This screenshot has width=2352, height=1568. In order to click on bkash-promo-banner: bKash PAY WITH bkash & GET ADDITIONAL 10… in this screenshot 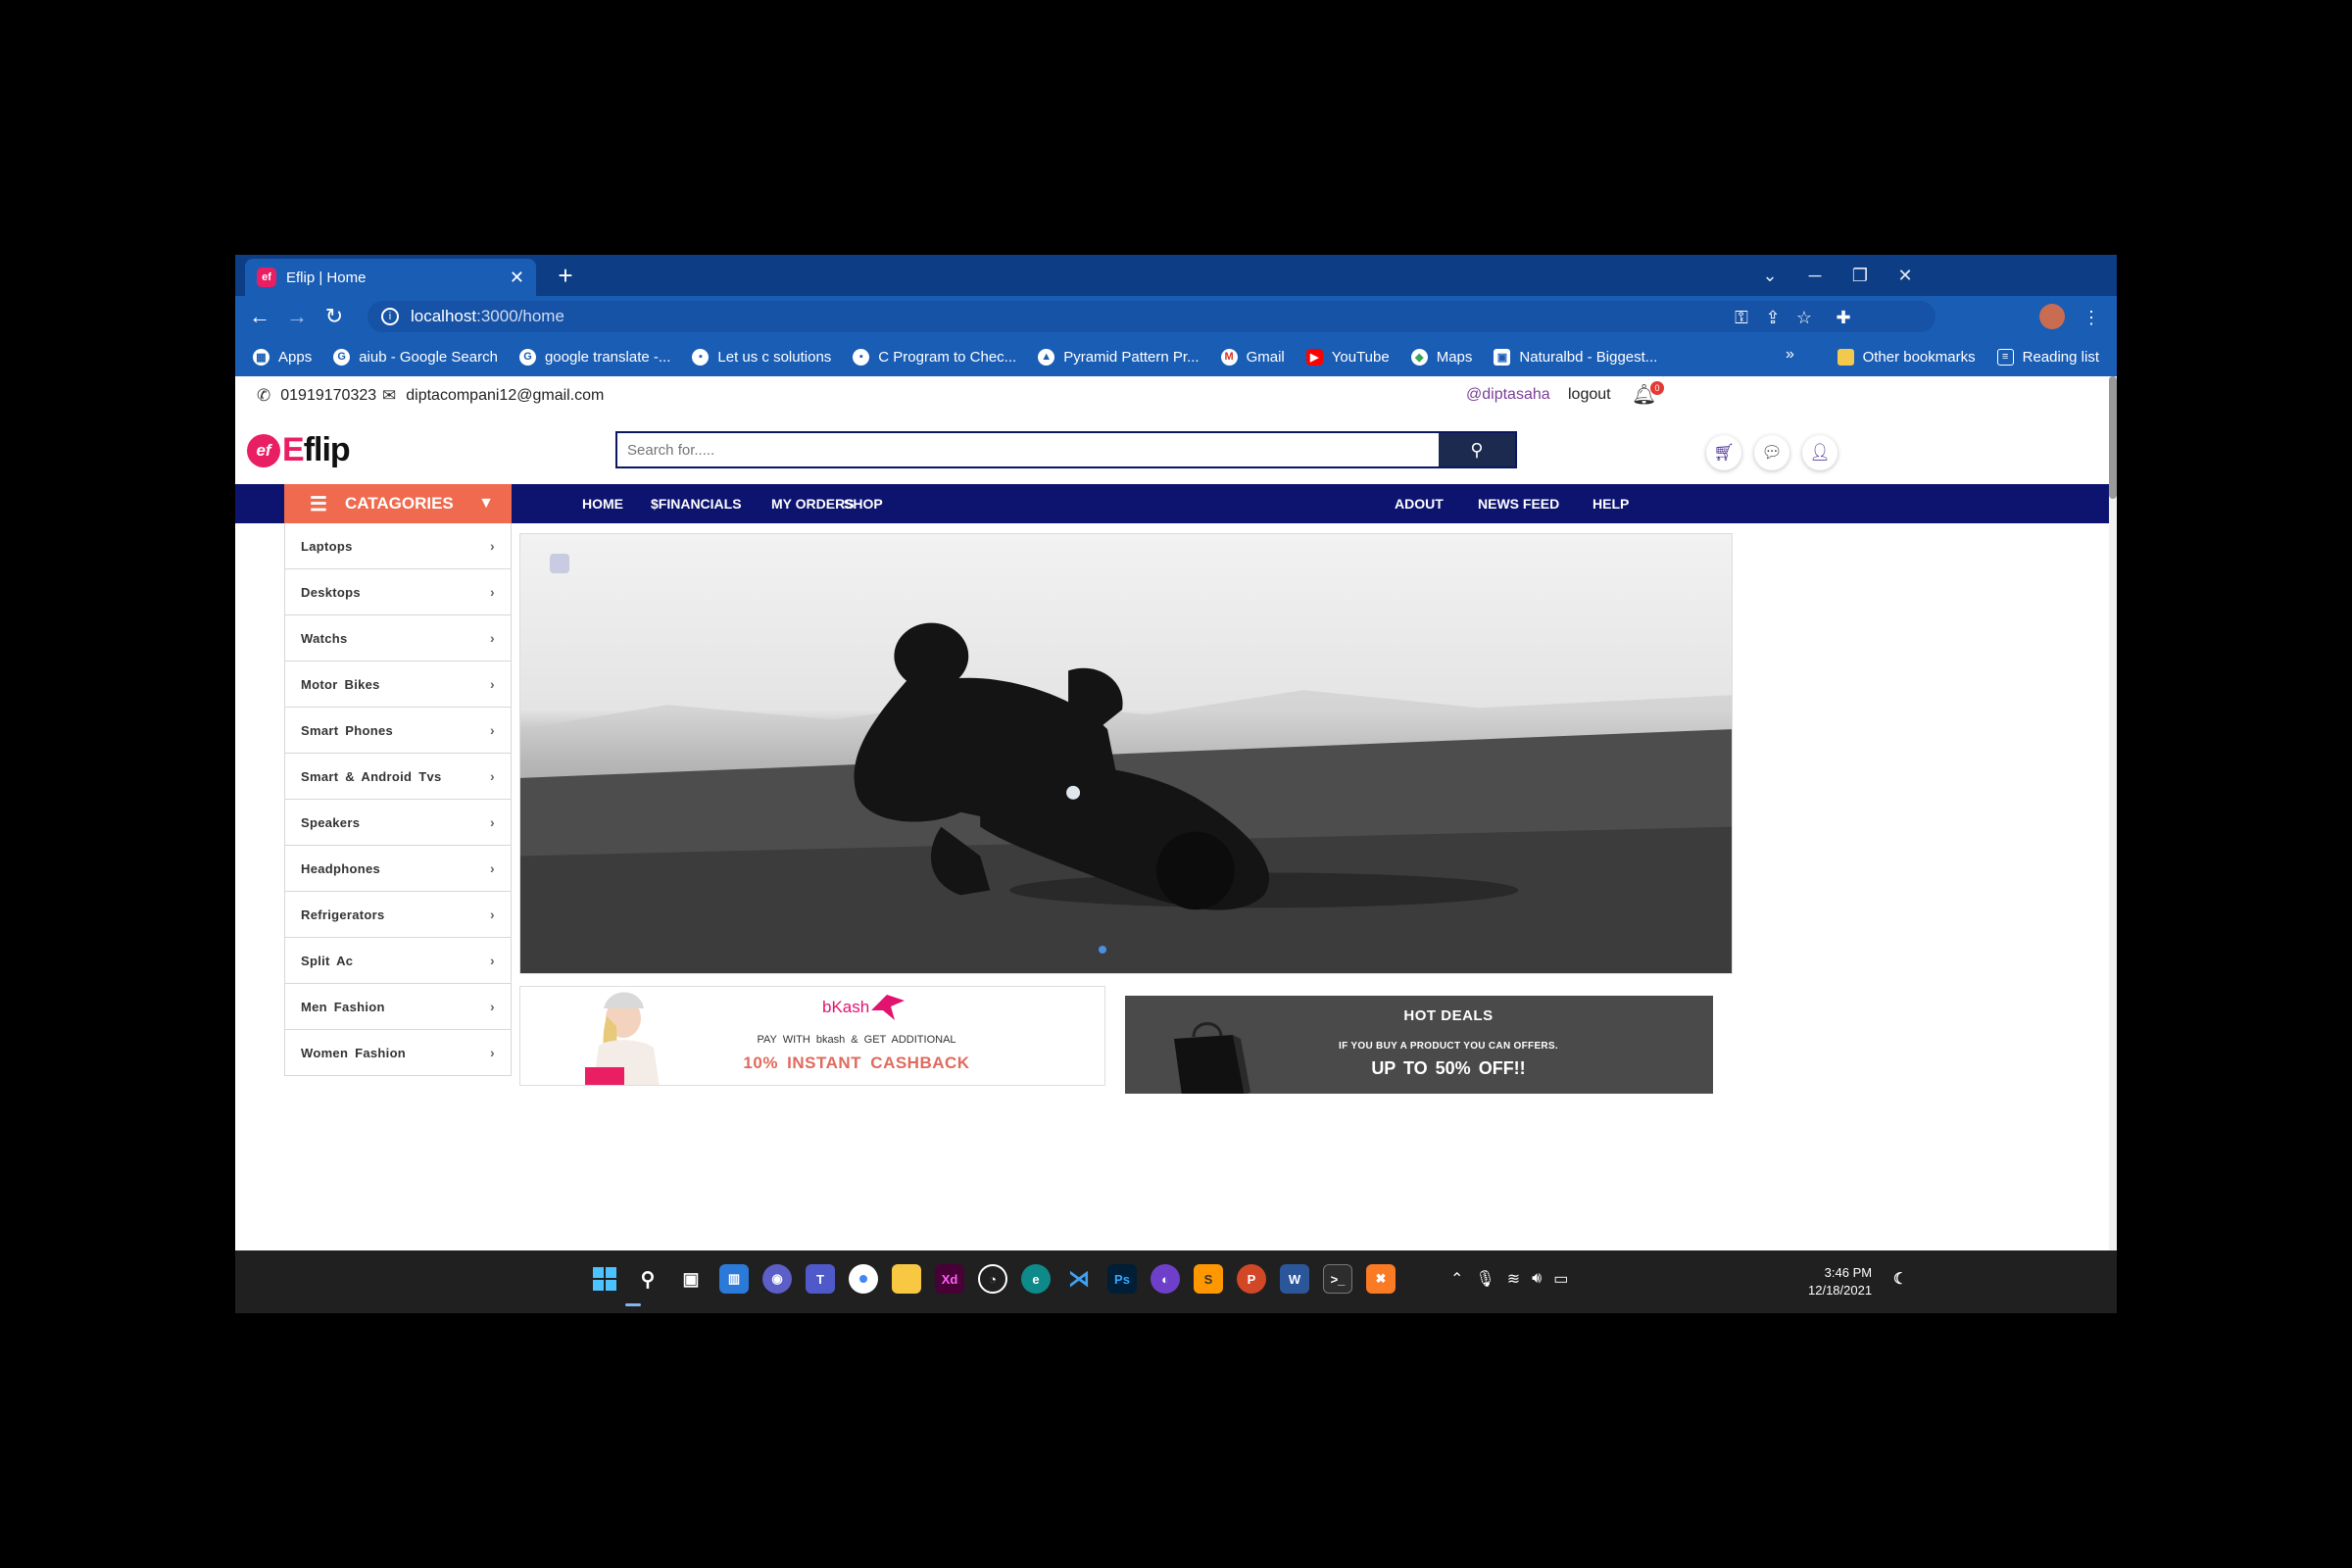, I will do `click(812, 1036)`.